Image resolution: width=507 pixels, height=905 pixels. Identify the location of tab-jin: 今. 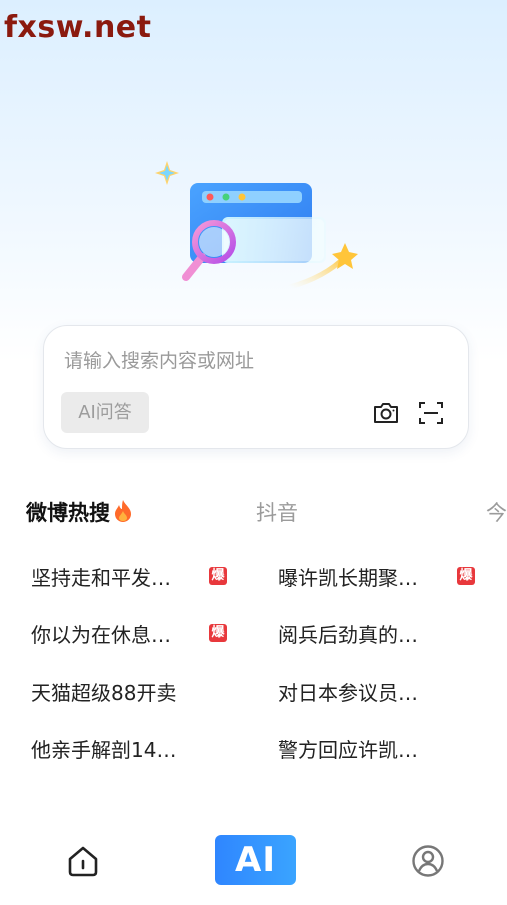
(496, 513).